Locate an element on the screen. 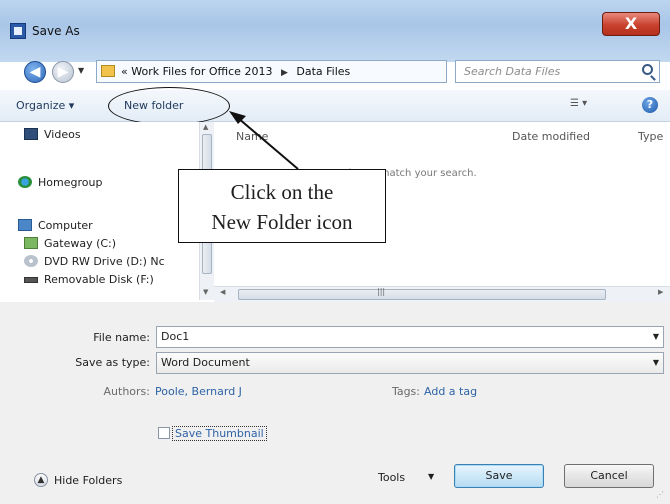 The height and width of the screenshot is (504, 670). callout-line-1: Click on the is located at coordinates (282, 192).